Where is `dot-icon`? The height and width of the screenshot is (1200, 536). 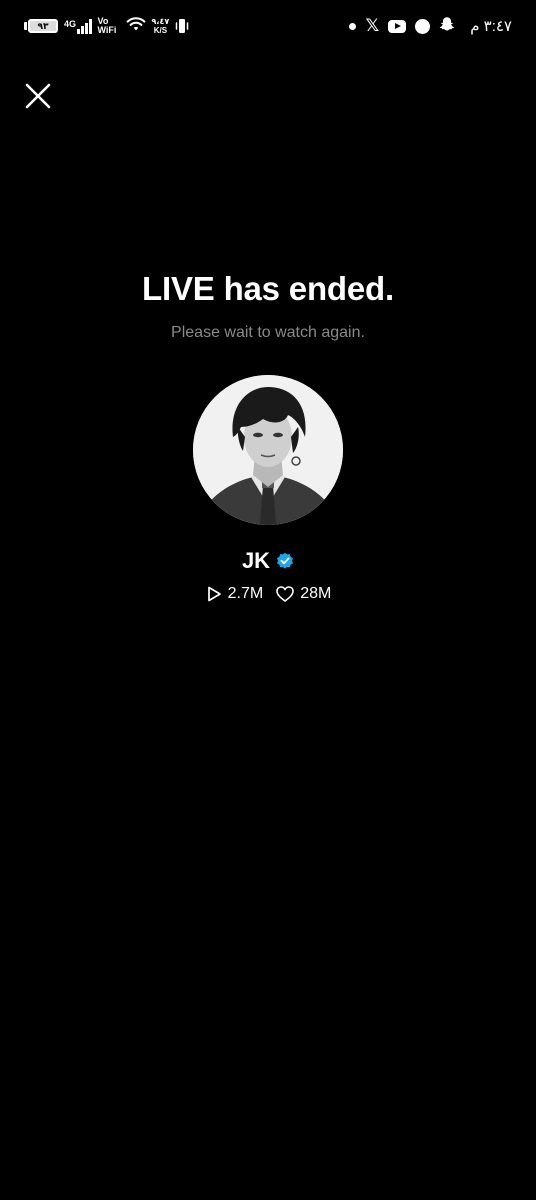 dot-icon is located at coordinates (353, 26).